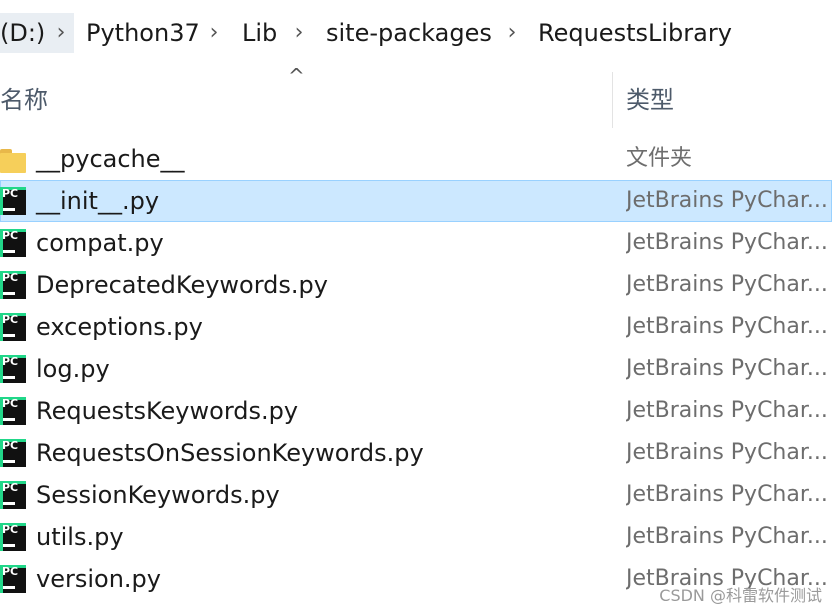 The width and height of the screenshot is (832, 612). Describe the element at coordinates (158, 495) in the screenshot. I see `file-name: SessionKeywords.py` at that location.